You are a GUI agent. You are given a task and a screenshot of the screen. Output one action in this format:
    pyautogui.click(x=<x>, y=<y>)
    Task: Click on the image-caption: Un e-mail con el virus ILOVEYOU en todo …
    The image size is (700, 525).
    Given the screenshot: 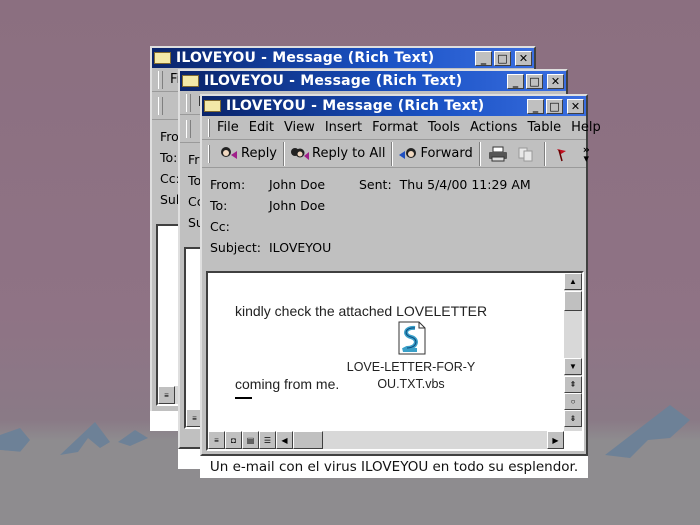 What is the action you would take?
    pyautogui.click(x=394, y=467)
    